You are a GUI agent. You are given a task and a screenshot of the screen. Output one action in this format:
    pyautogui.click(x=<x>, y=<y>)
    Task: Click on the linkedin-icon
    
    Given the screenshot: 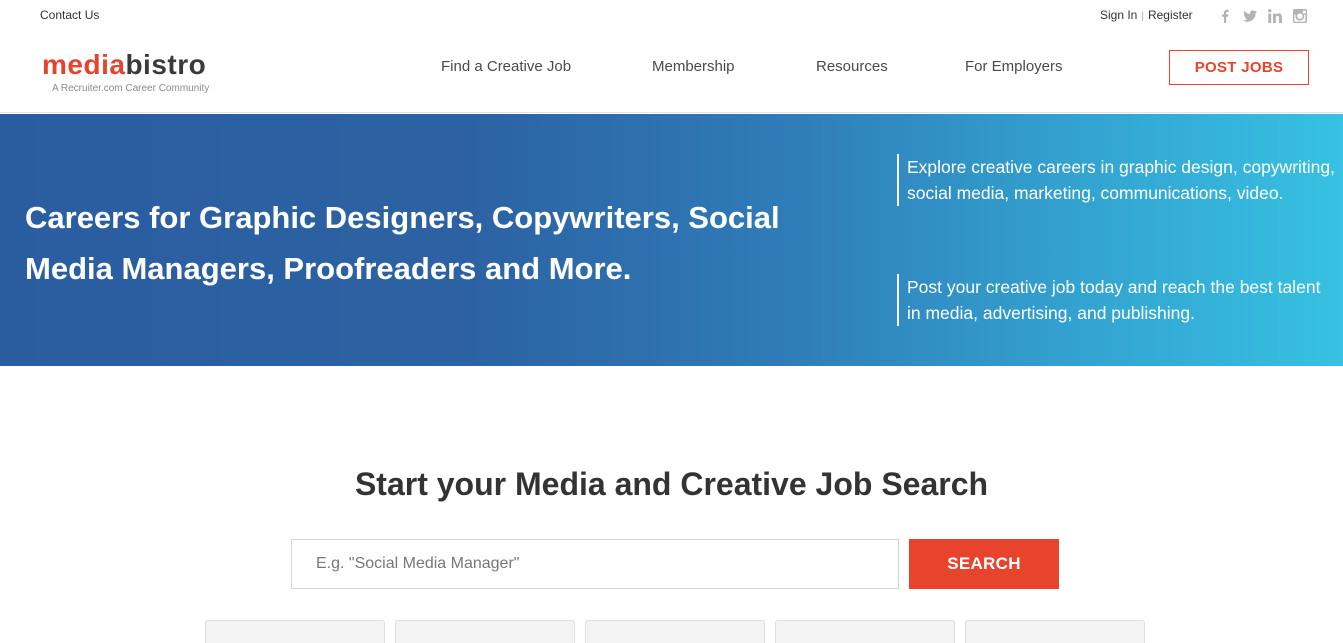 What is the action you would take?
    pyautogui.click(x=1275, y=16)
    